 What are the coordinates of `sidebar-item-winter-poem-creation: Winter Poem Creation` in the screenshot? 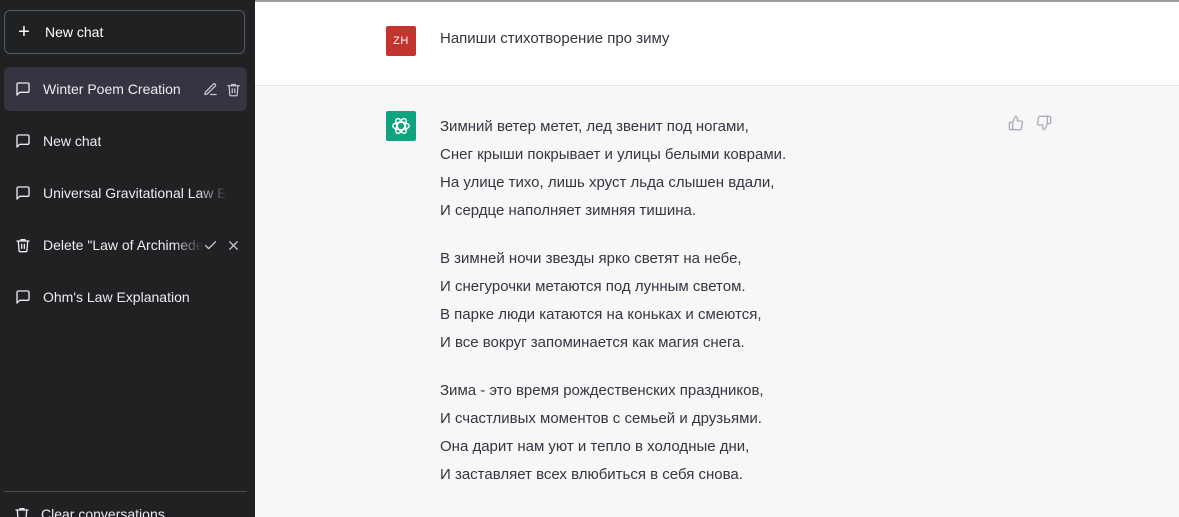 It's located at (125, 89).